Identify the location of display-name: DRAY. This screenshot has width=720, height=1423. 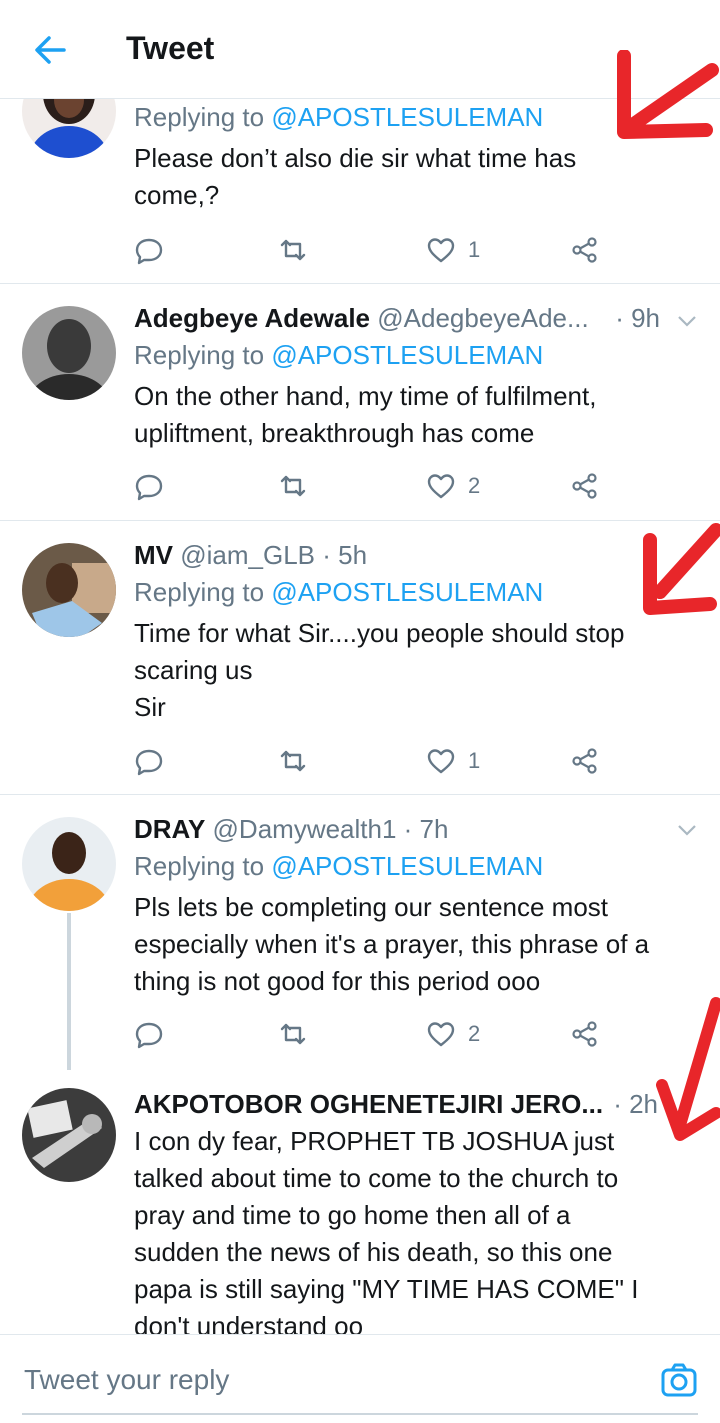
(169, 829).